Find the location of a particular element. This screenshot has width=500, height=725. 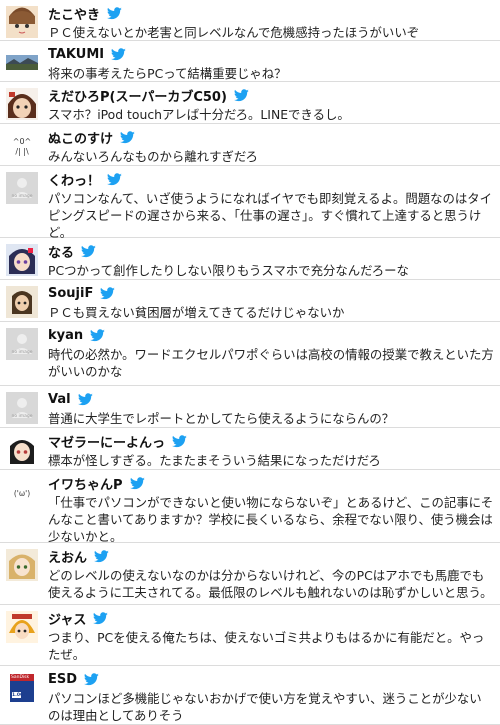

card-brand-label: SanDisk is located at coordinates (20, 677).